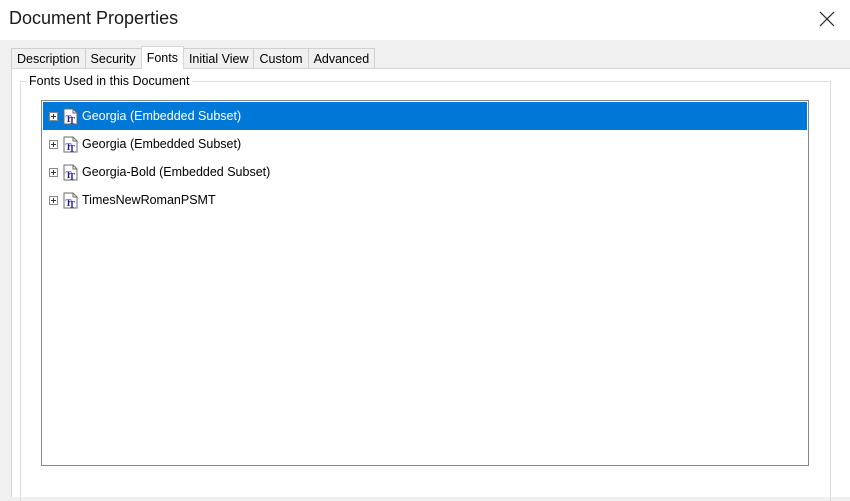  I want to click on tab-security: Security, so click(113, 58).